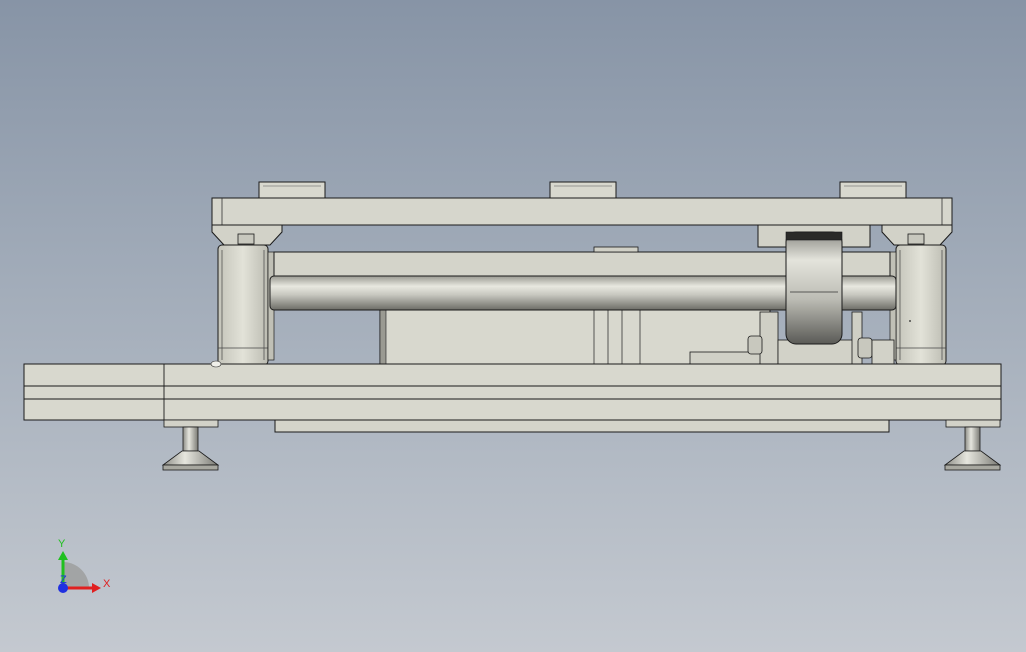 The width and height of the screenshot is (1026, 652). Describe the element at coordinates (191, 423) in the screenshot. I see `left-foot-bracket` at that location.